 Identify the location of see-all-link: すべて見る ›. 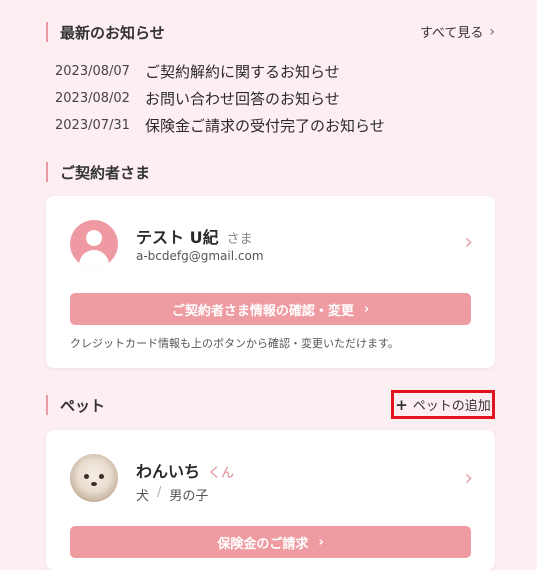
(457, 32).